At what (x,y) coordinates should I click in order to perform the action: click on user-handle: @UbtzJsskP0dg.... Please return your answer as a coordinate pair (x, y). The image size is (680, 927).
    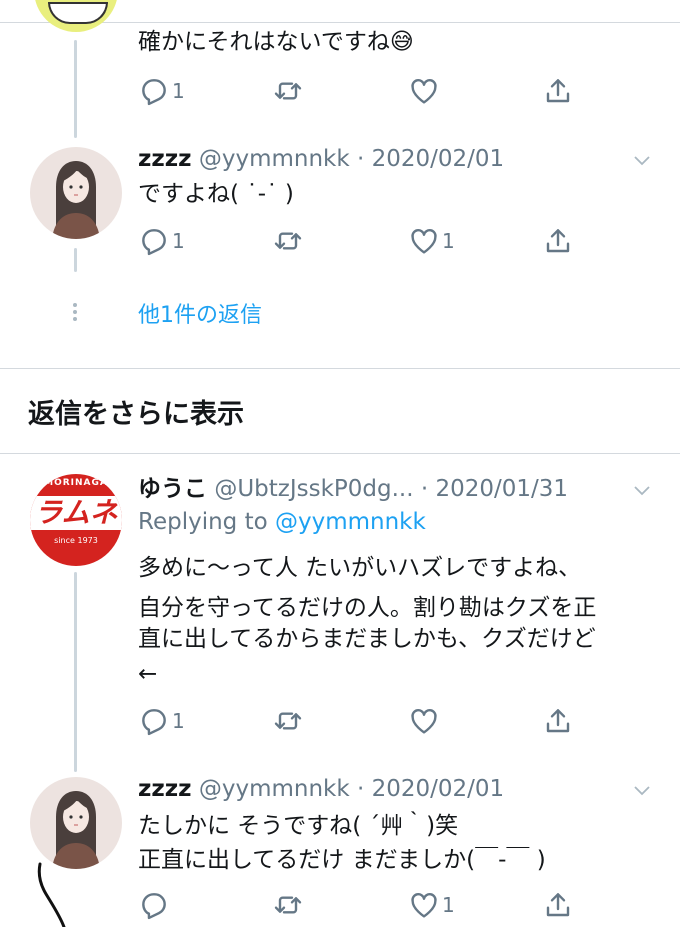
    Looking at the image, I should click on (313, 489).